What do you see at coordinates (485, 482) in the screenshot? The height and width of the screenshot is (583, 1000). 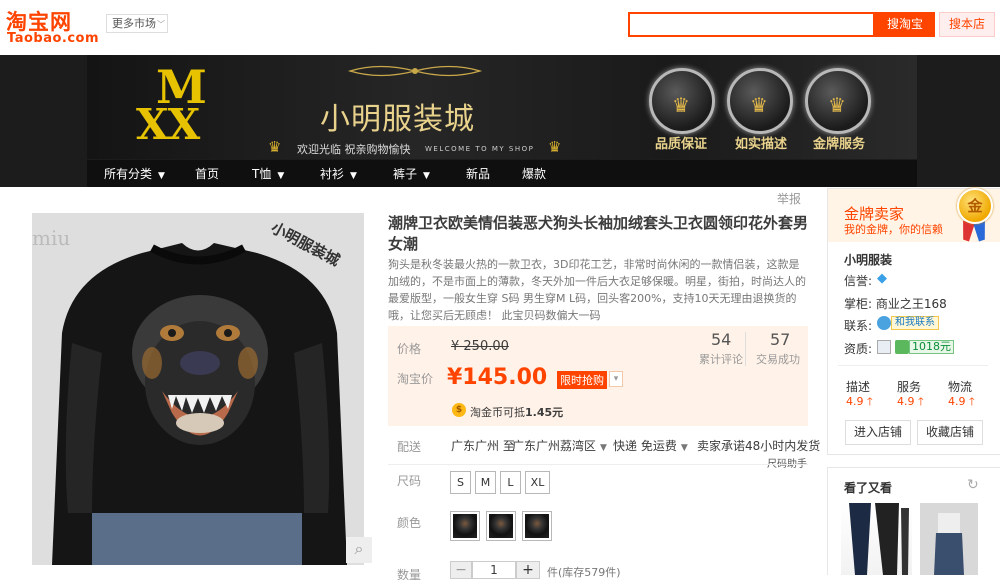 I see `size-option-m: M` at bounding box center [485, 482].